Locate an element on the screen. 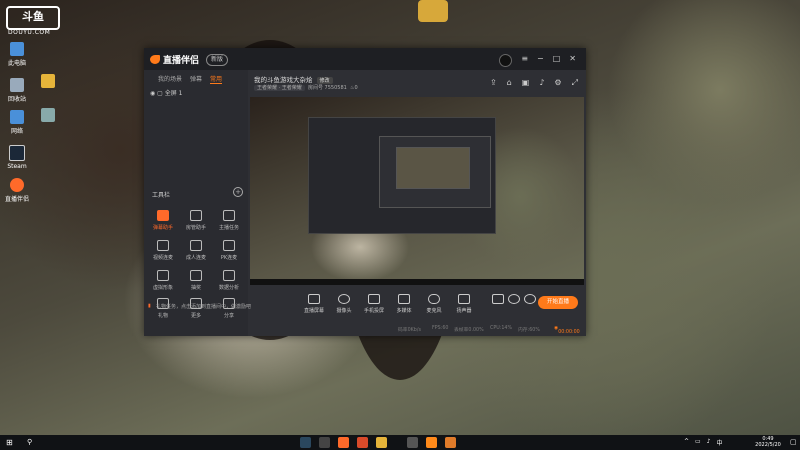 Image resolution: width=800 pixels, height=450 pixels. tool-label: PK连麦 is located at coordinates (229, 258).